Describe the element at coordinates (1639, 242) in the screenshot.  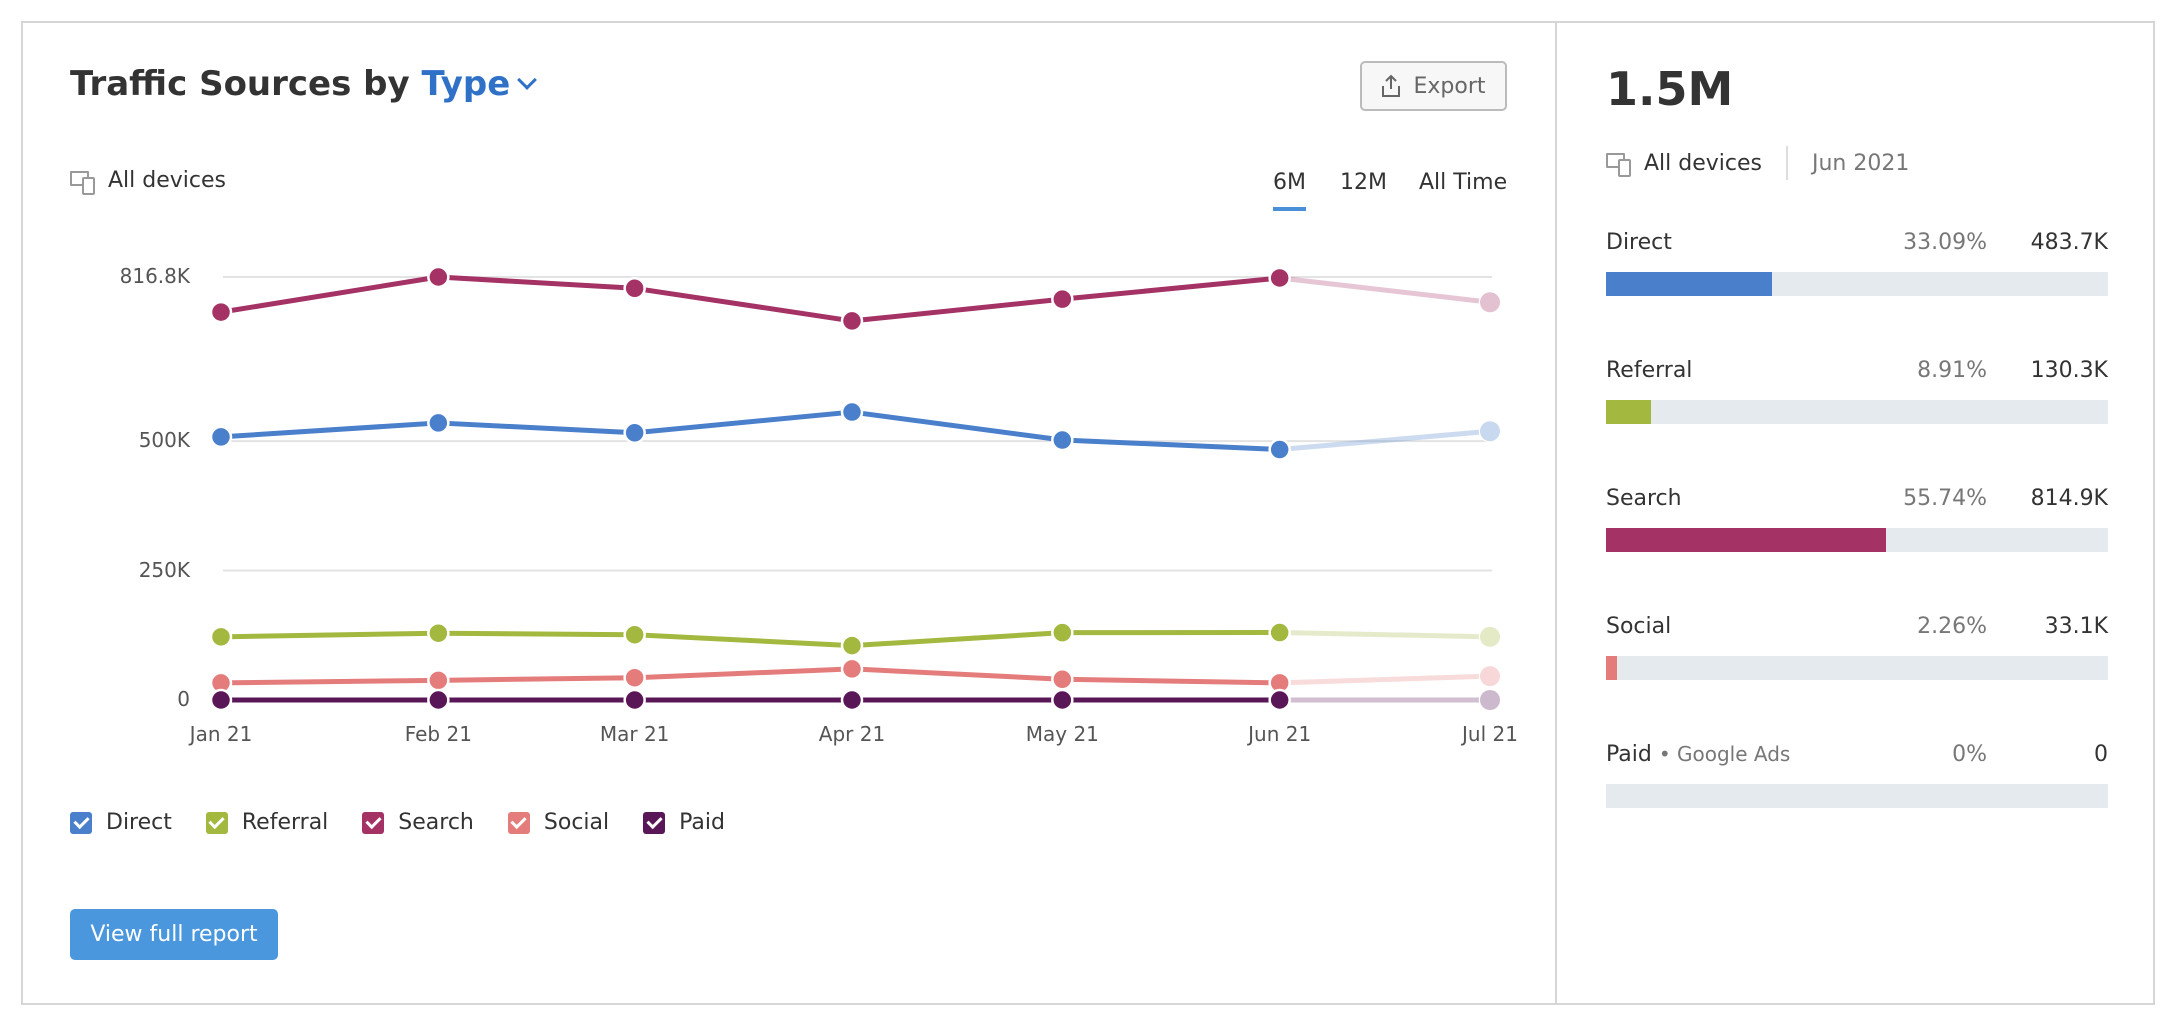
I see `summary-row-label: Direct` at that location.